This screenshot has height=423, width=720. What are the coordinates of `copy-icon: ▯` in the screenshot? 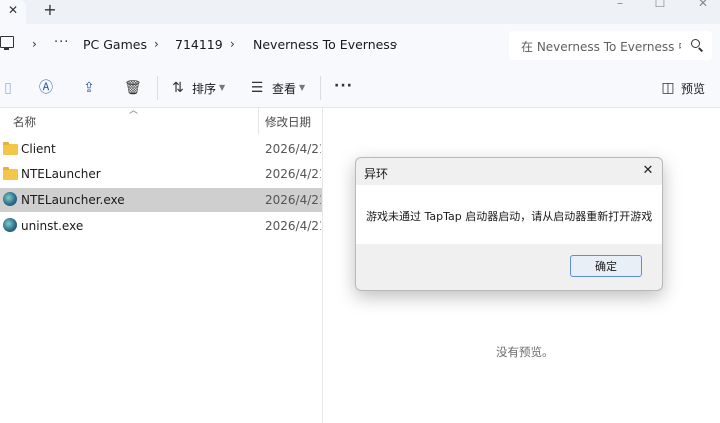 It's located at (8, 88).